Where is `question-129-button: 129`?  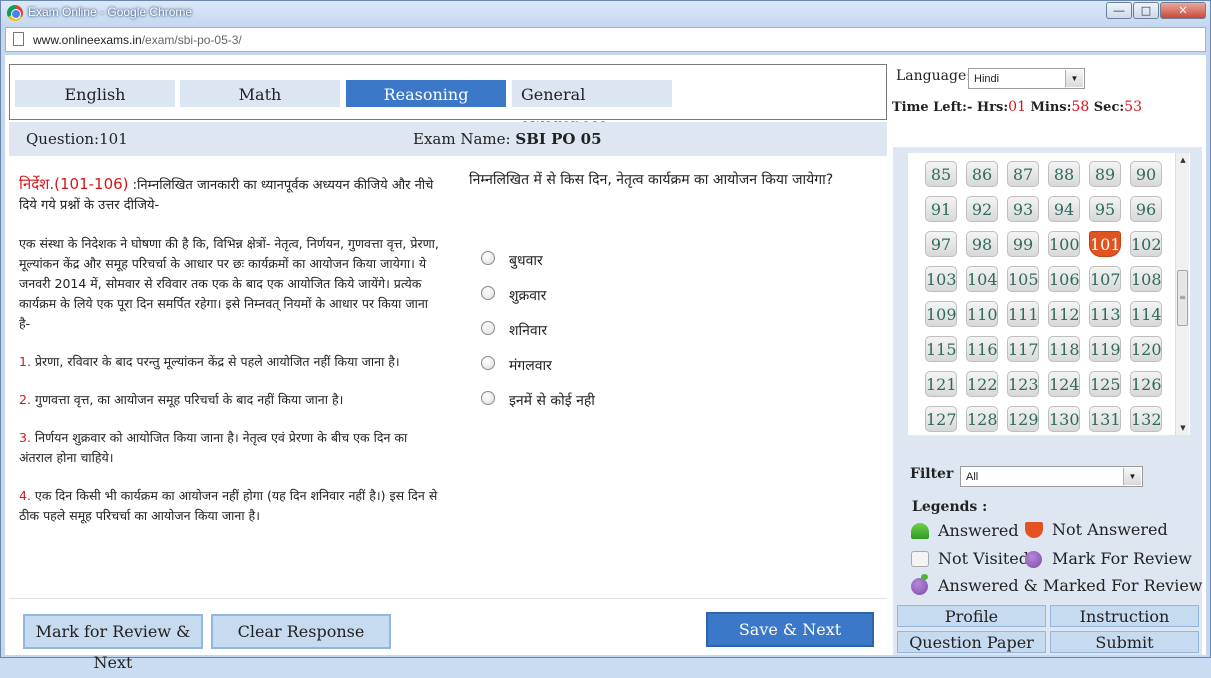 question-129-button: 129 is located at coordinates (1023, 419).